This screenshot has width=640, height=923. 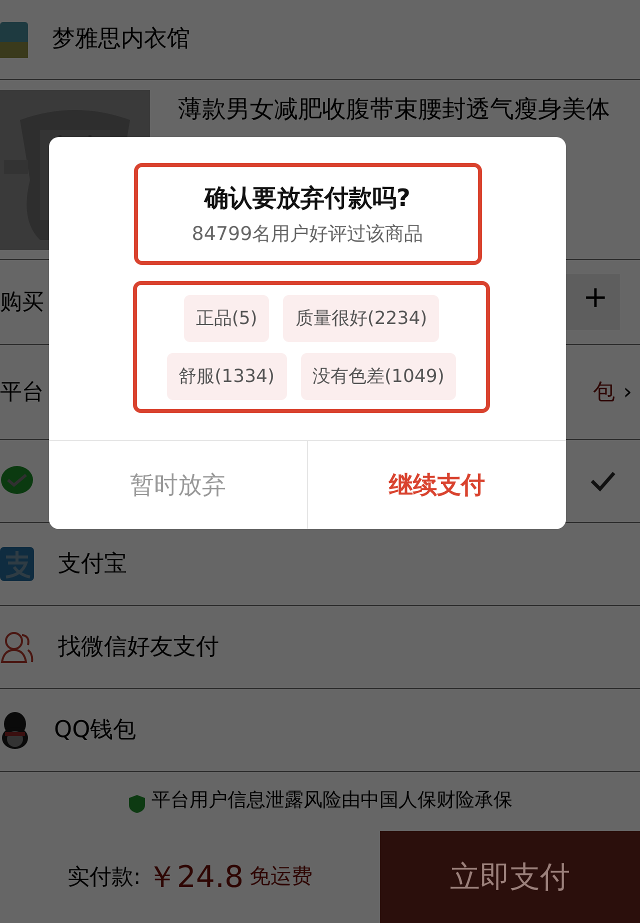 I want to click on shipping-note: 免运费, so click(x=281, y=876).